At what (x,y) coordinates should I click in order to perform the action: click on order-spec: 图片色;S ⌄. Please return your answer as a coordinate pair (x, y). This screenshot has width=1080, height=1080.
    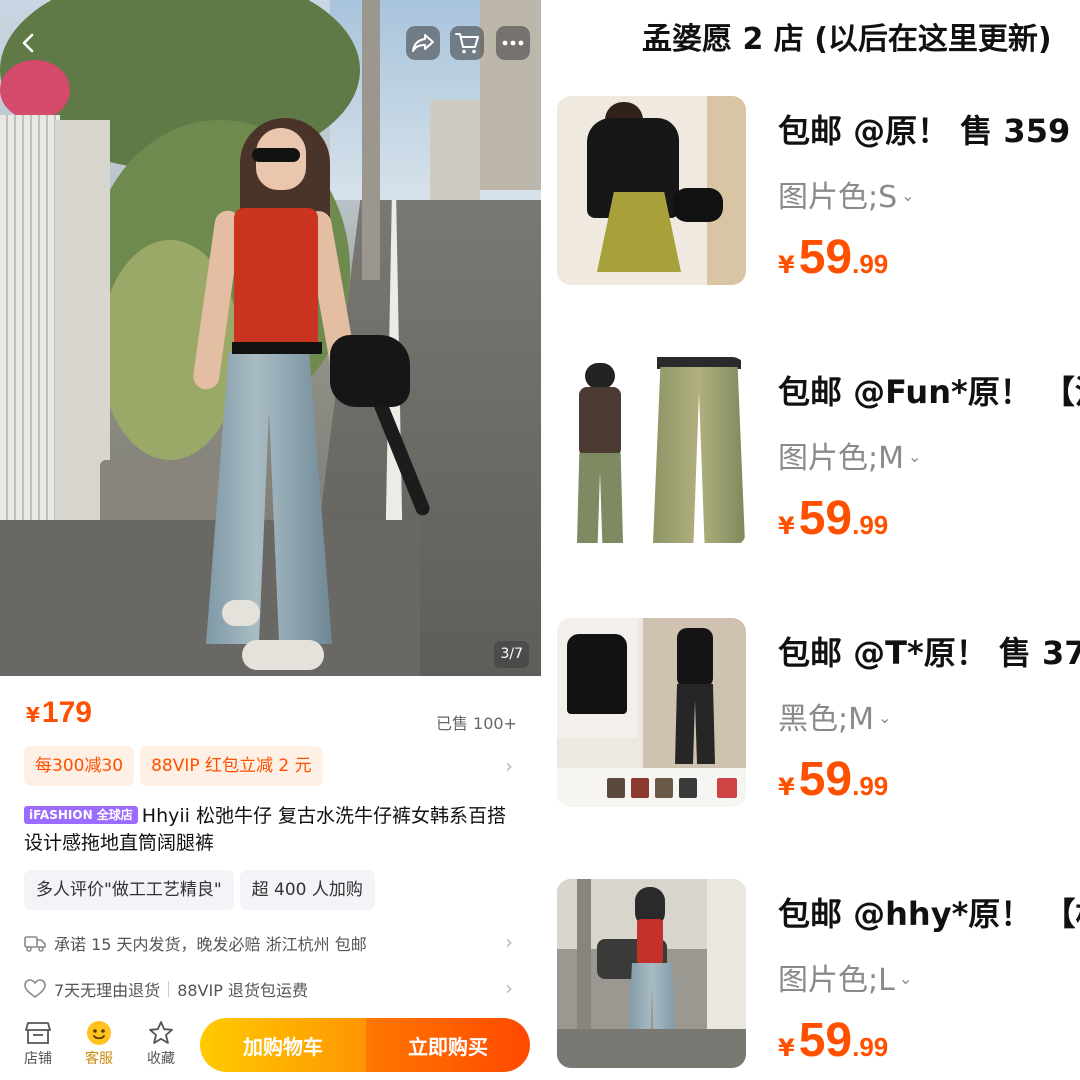
    Looking at the image, I should click on (846, 194).